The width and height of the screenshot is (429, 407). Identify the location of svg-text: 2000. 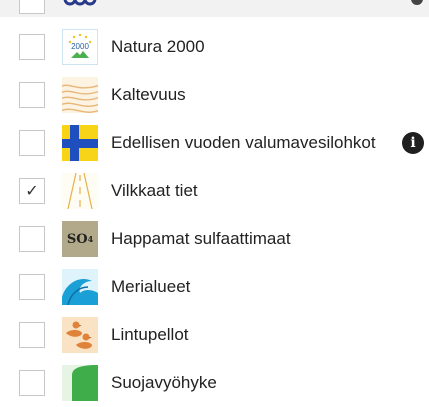
(80, 46).